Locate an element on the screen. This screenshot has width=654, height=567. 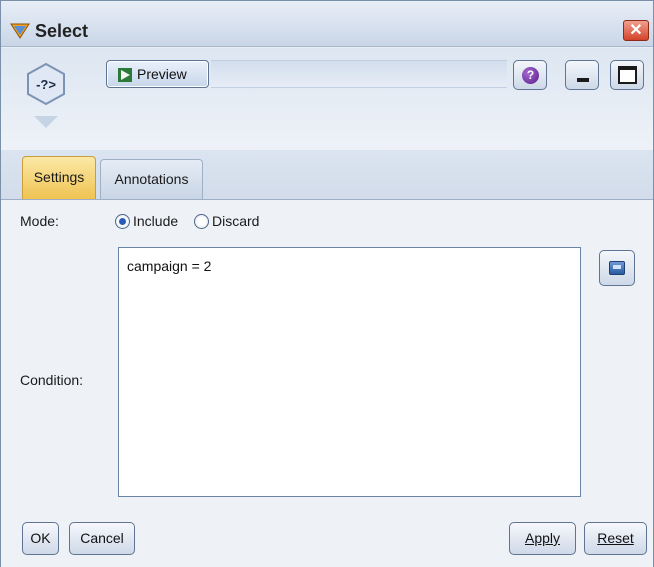
apply-button-label: Apply is located at coordinates (542, 538).